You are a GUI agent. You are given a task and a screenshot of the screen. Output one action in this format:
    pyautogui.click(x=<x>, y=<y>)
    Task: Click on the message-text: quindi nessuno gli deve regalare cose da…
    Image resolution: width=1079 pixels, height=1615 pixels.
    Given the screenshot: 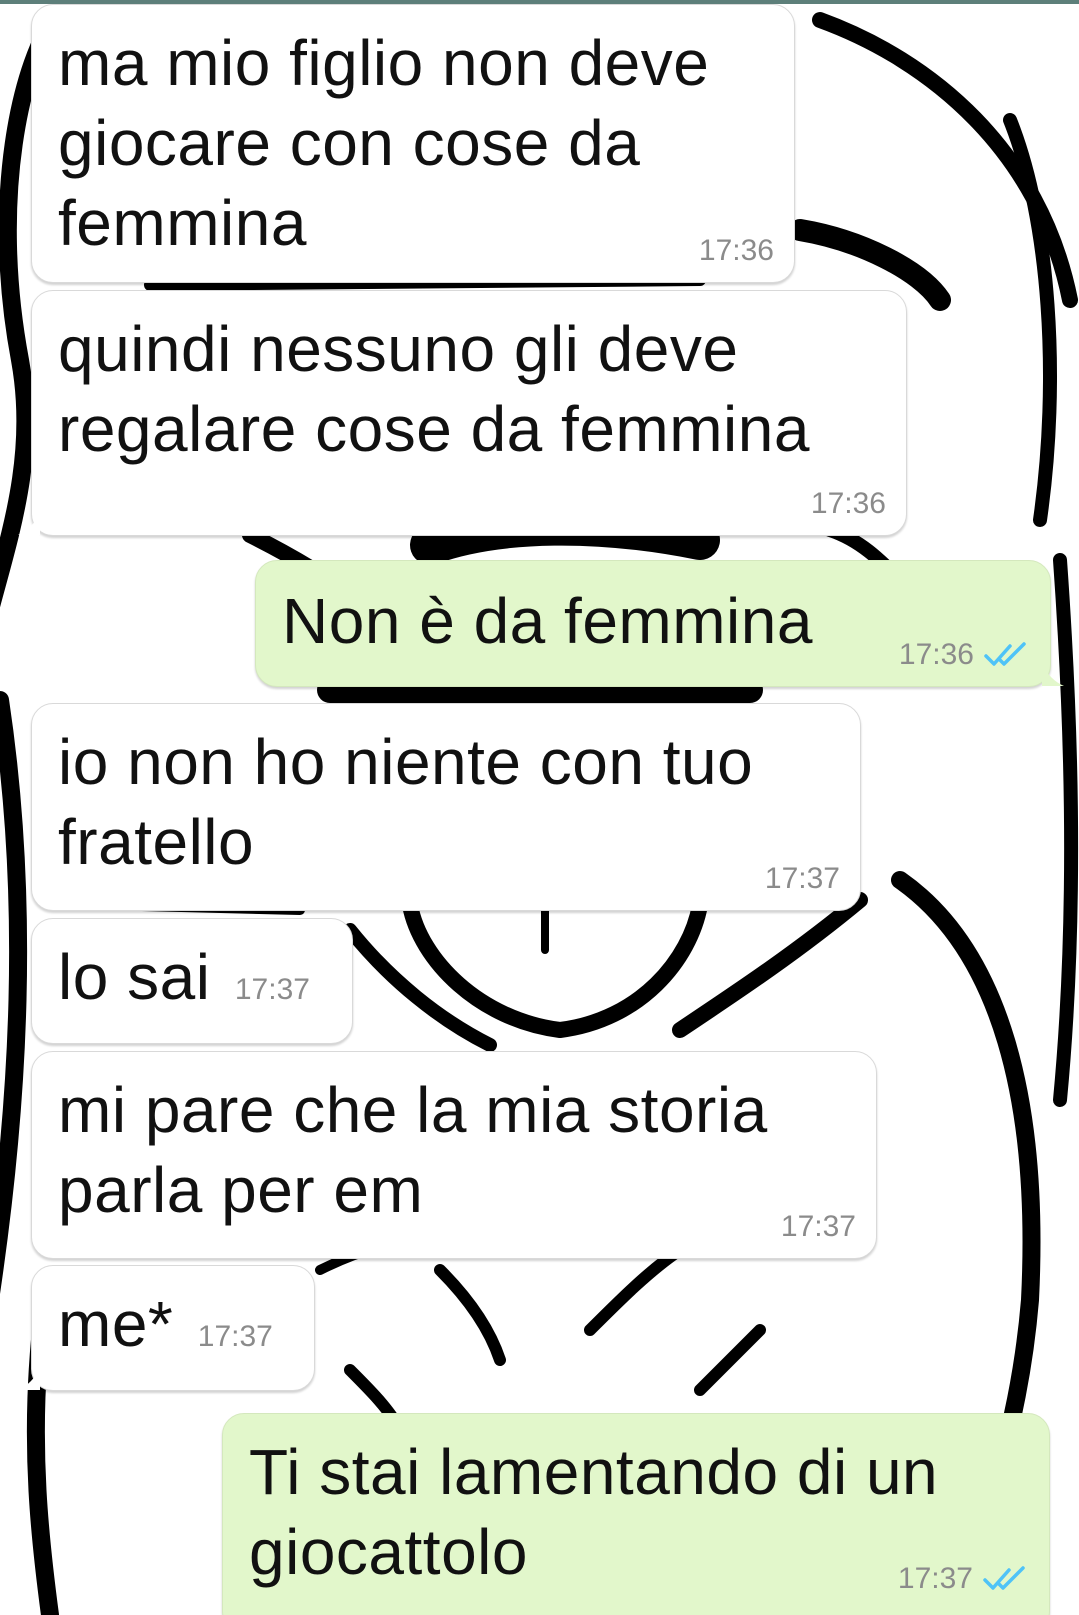 What is the action you would take?
    pyautogui.click(x=434, y=389)
    